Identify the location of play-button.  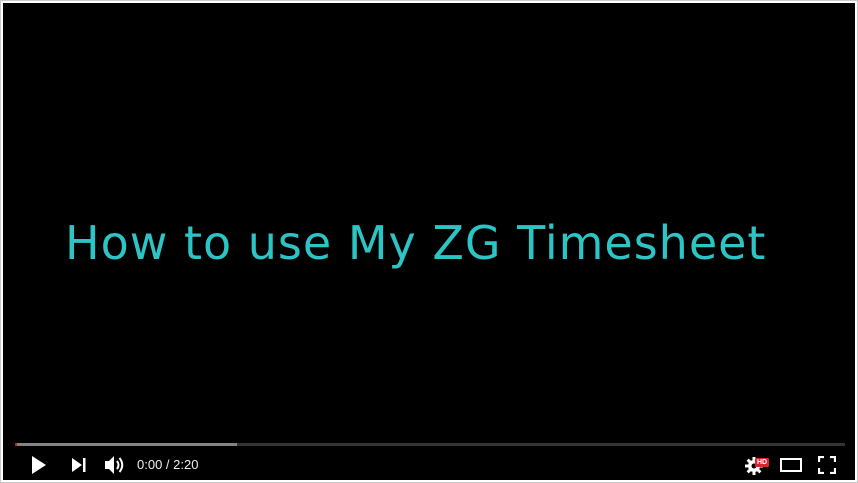
(39, 465).